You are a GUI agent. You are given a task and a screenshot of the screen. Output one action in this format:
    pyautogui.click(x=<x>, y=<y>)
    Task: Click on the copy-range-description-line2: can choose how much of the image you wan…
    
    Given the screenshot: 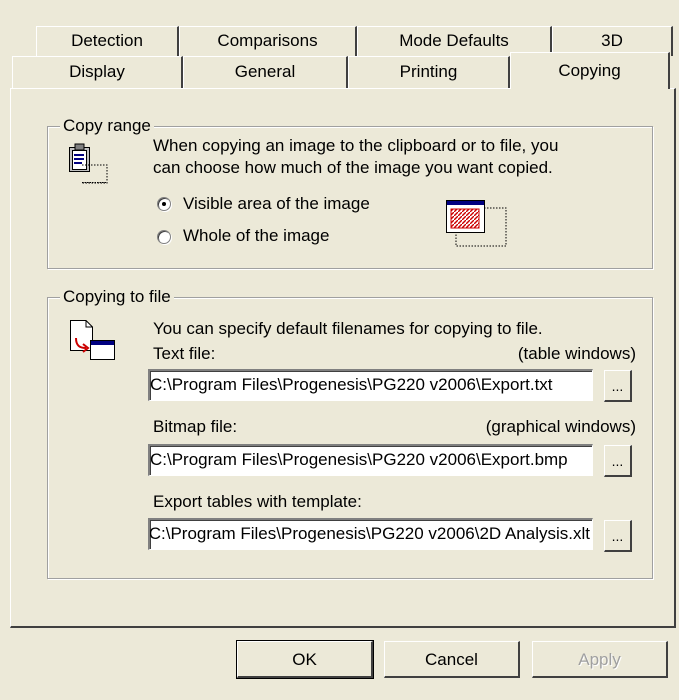 What is the action you would take?
    pyautogui.click(x=353, y=167)
    